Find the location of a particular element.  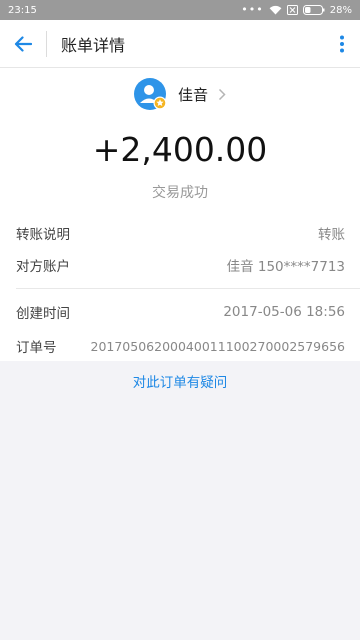

counterparty-name: 佳音 is located at coordinates (192, 94).